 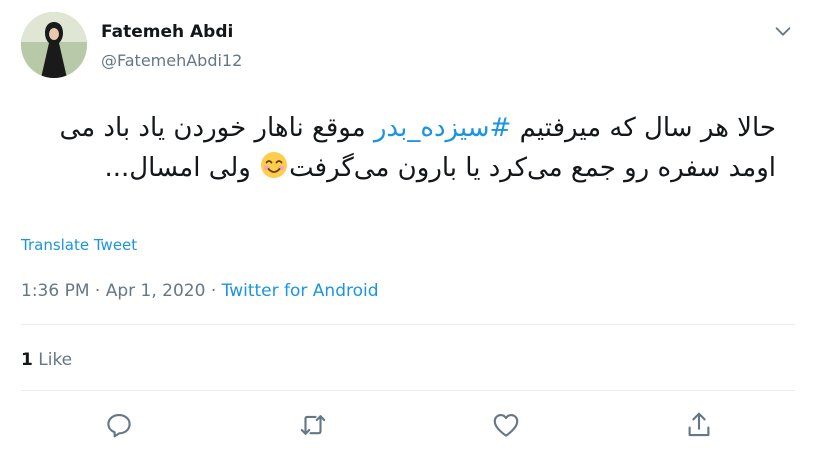 What do you see at coordinates (55, 360) in the screenshot?
I see `like-count-label: Like` at bounding box center [55, 360].